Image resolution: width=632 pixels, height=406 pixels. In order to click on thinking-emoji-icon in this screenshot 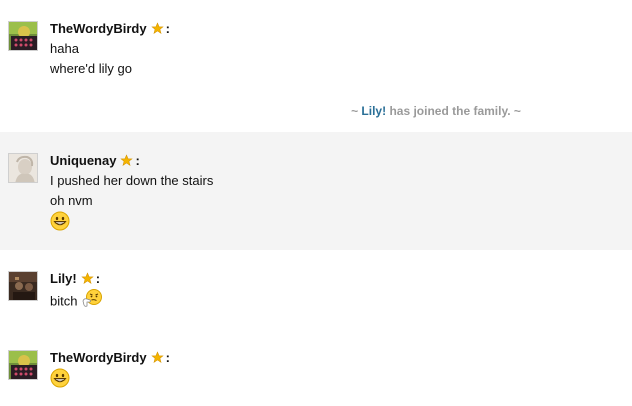, I will do `click(92, 302)`.